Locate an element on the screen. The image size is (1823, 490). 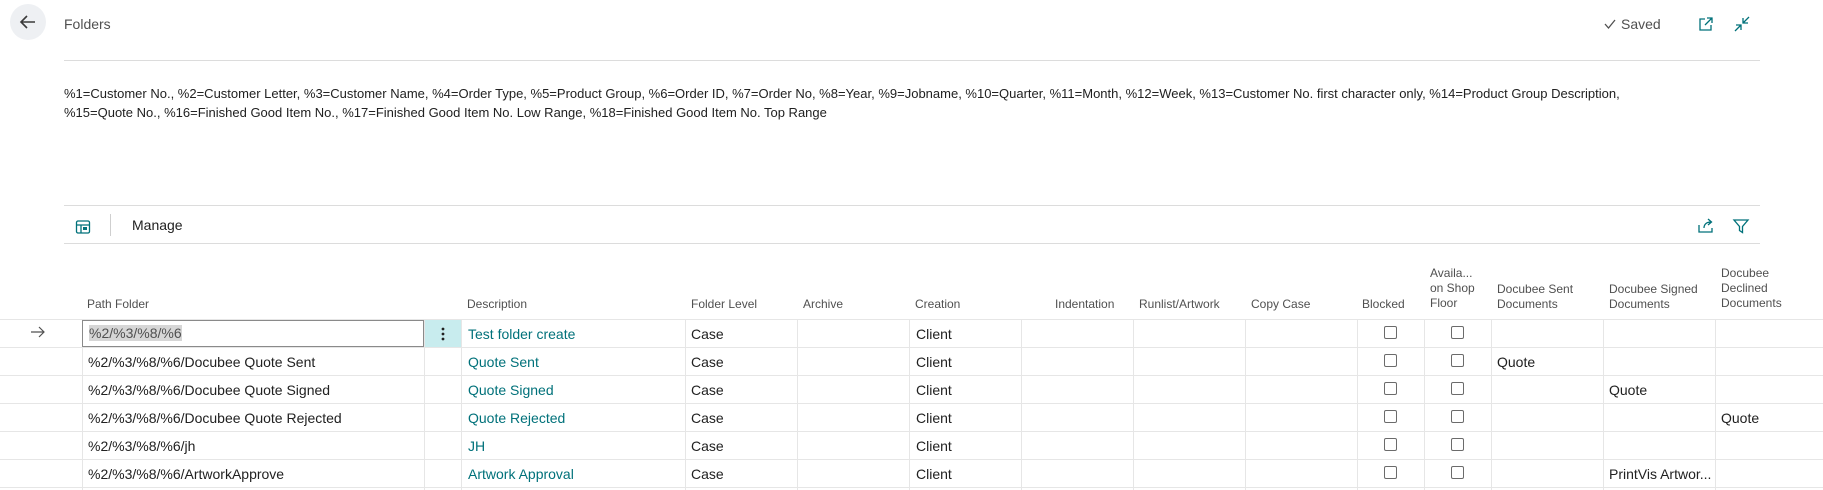
row-pointer is located at coordinates (38, 333).